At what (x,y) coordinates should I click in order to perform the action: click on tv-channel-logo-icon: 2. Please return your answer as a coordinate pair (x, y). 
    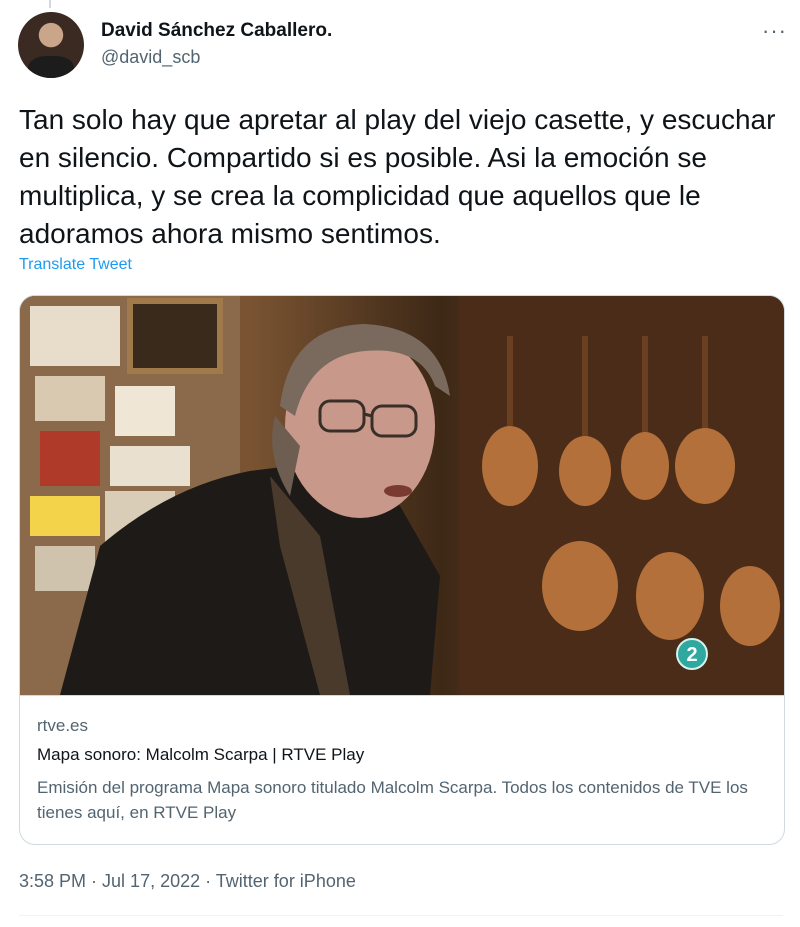
    Looking at the image, I should click on (692, 654).